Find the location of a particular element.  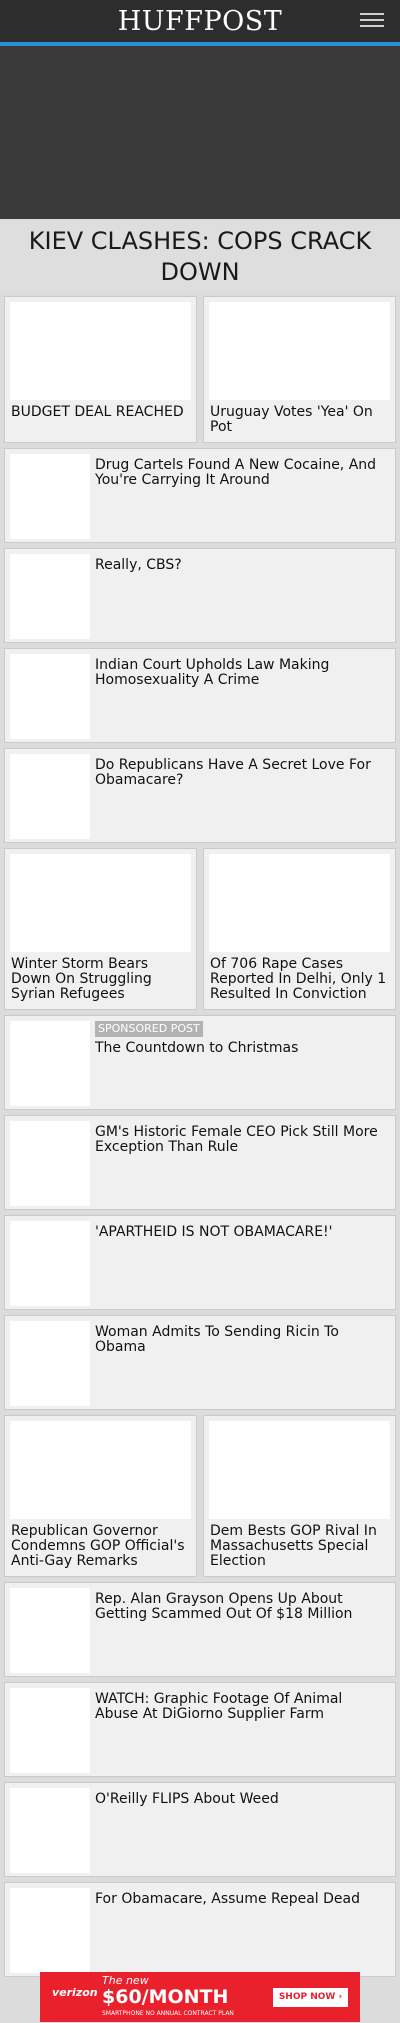

top-bar: HUFFPOST is located at coordinates (200, 21).